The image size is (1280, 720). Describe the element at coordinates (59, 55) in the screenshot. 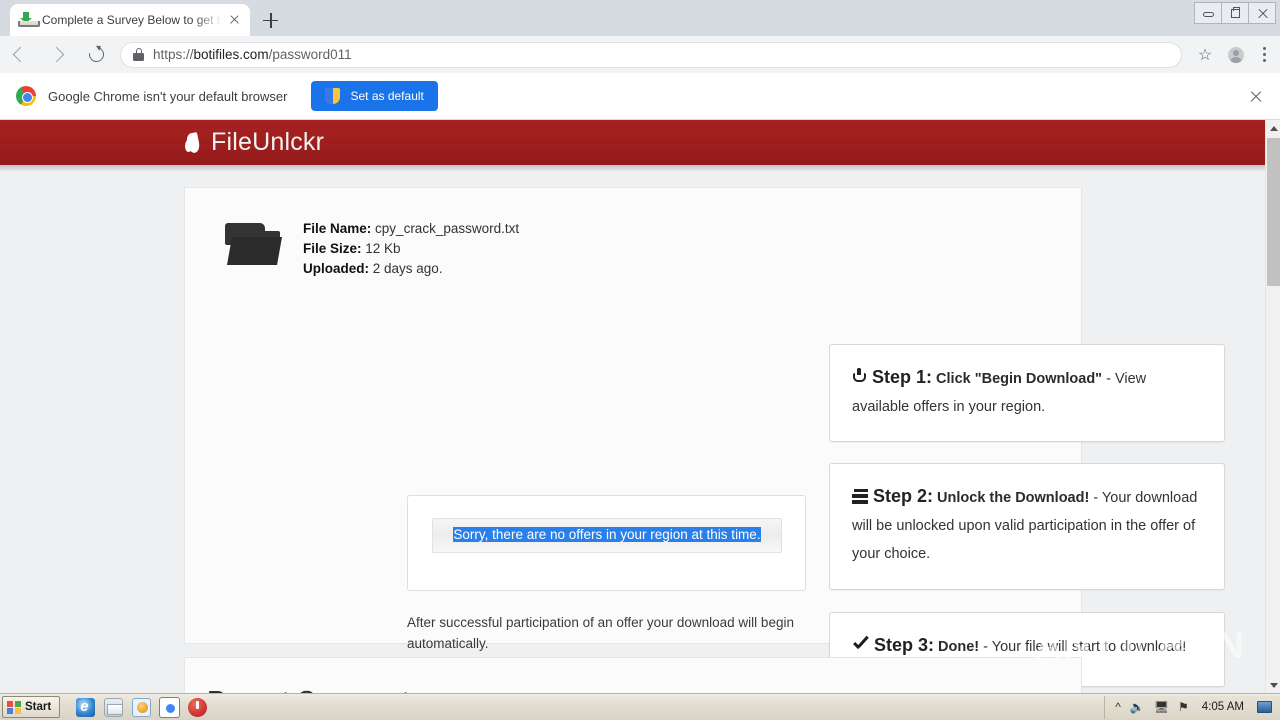

I see `forward-arrow-icon` at that location.